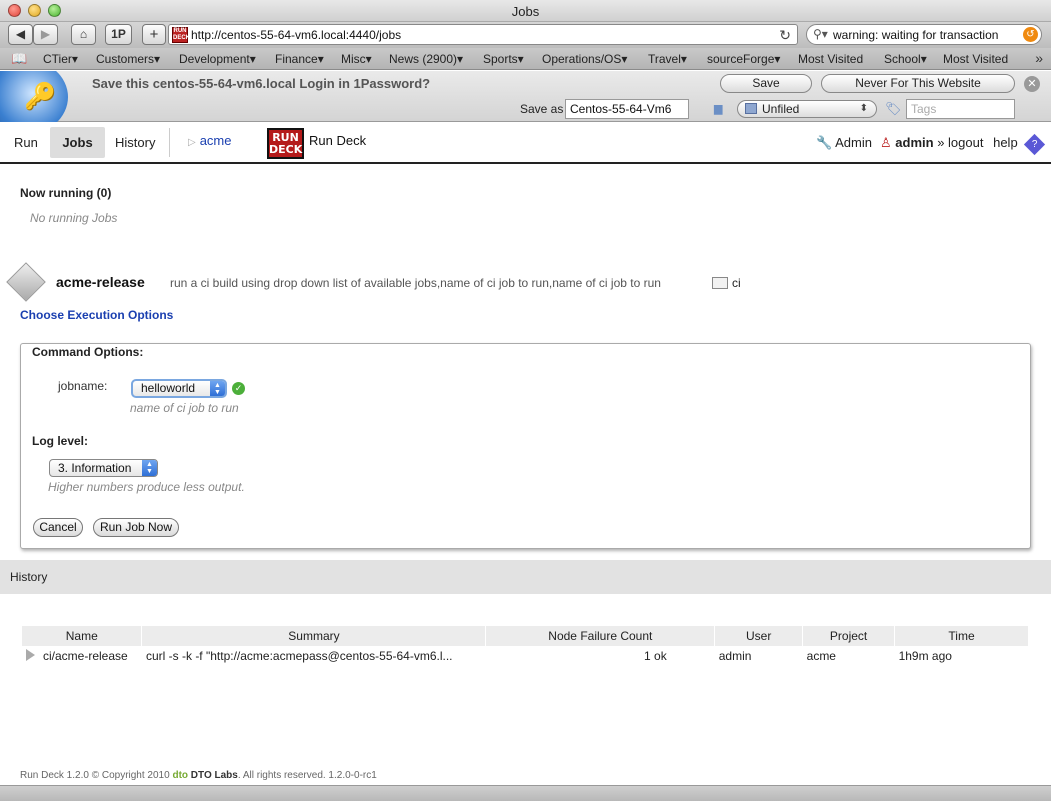 The image size is (1051, 801). Describe the element at coordinates (118, 34) in the screenshot. I see `onepassword-button: 1P` at that location.